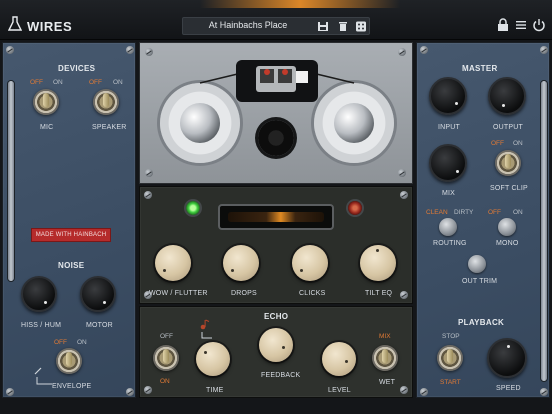  I want to click on time-knob, so click(213, 359).